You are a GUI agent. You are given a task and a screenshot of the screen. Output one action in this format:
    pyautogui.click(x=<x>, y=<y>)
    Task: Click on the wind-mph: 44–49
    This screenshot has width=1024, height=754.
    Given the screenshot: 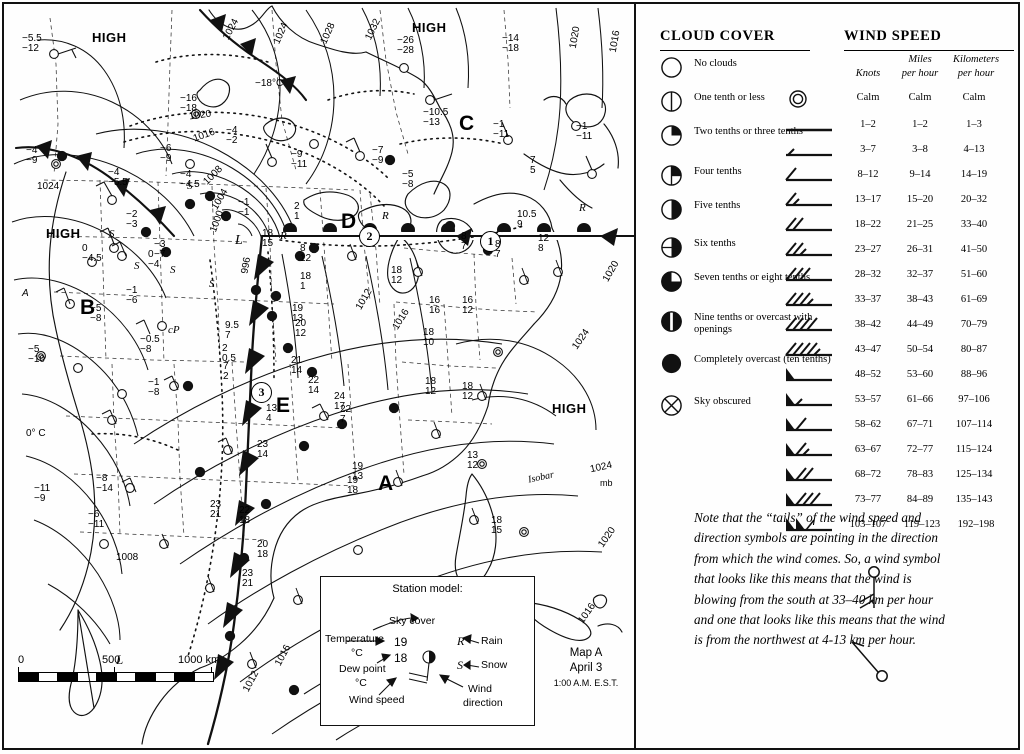 What is the action you would take?
    pyautogui.click(x=920, y=324)
    